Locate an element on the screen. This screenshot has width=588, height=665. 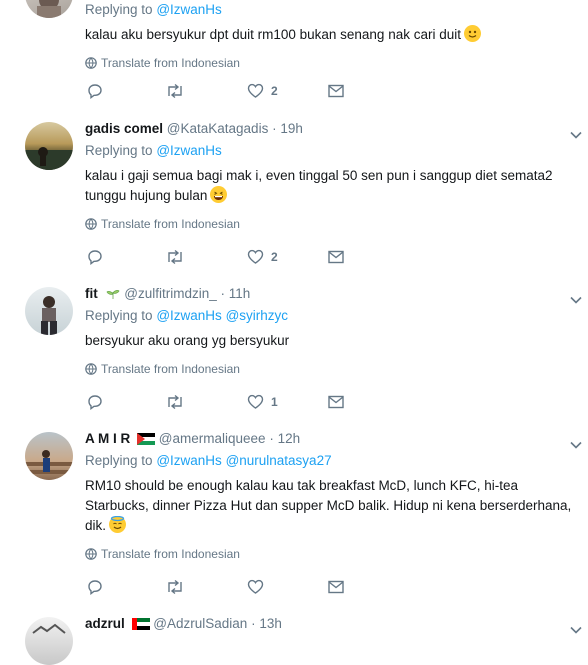
palestine-flag-emoji is located at coordinates (146, 441).